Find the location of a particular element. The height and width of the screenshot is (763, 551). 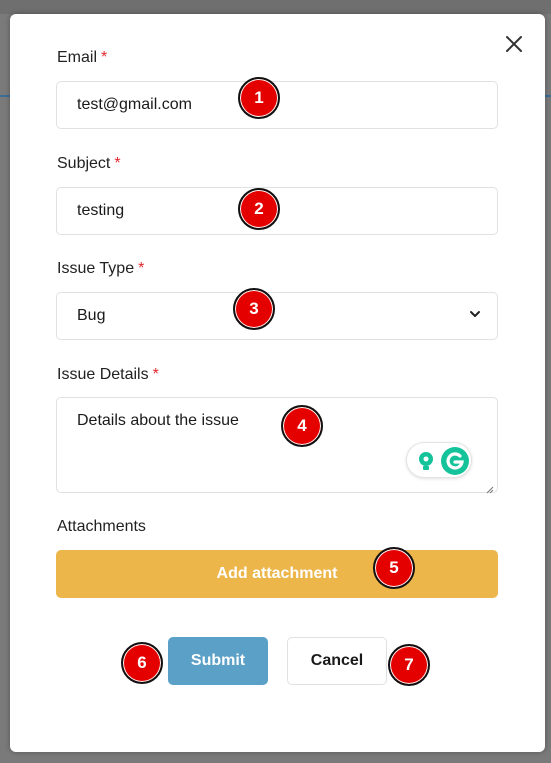

chevron-down-icon is located at coordinates (475, 316).